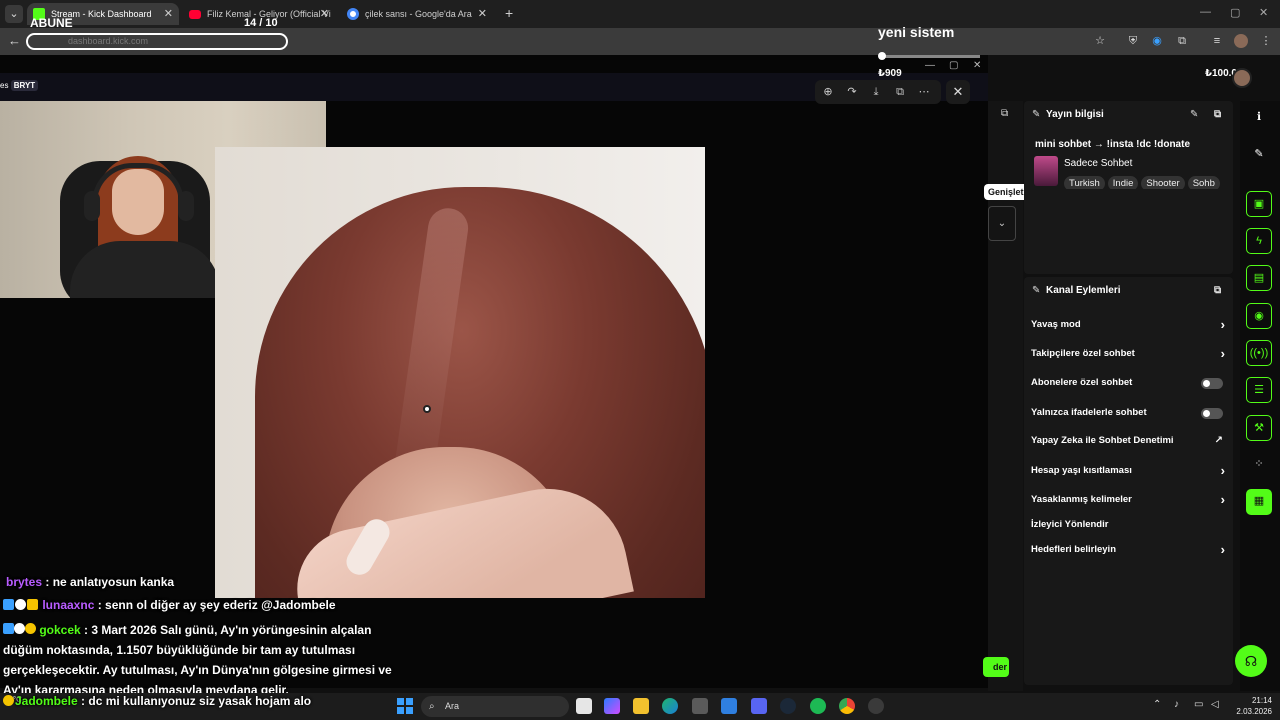  What do you see at coordinates (670, 706) in the screenshot?
I see `edge-icon` at bounding box center [670, 706].